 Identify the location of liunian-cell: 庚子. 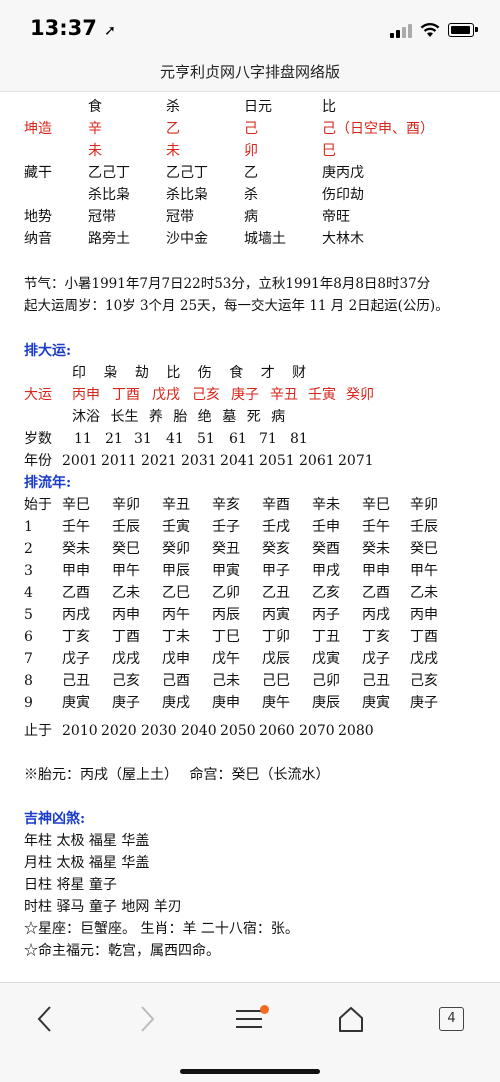
(424, 703).